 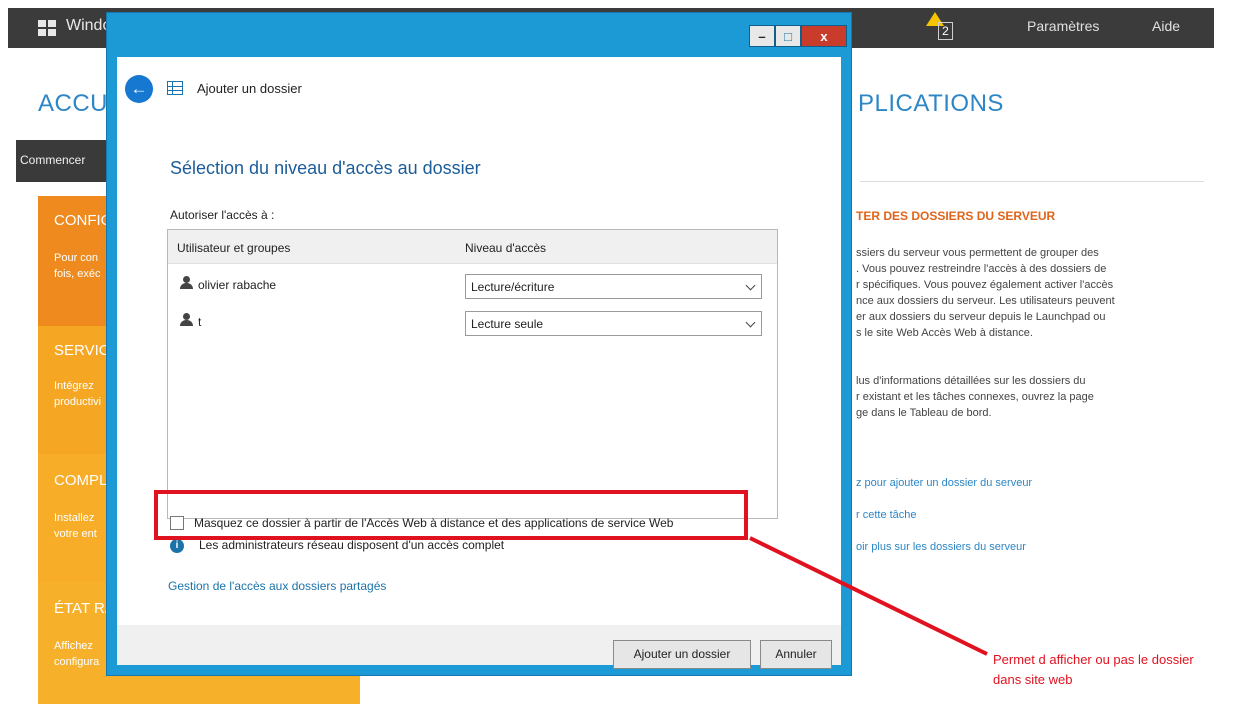 I want to click on annotation-line-2: dans site web, so click(x=1033, y=679).